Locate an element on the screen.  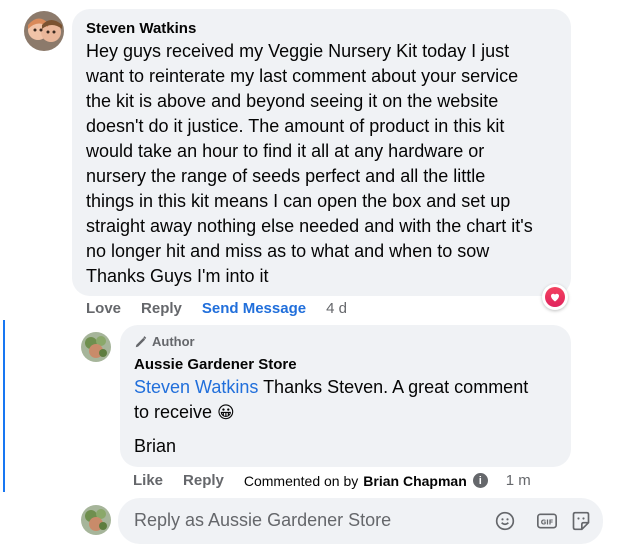
commenter-name: Brian Chapman is located at coordinates (414, 481).